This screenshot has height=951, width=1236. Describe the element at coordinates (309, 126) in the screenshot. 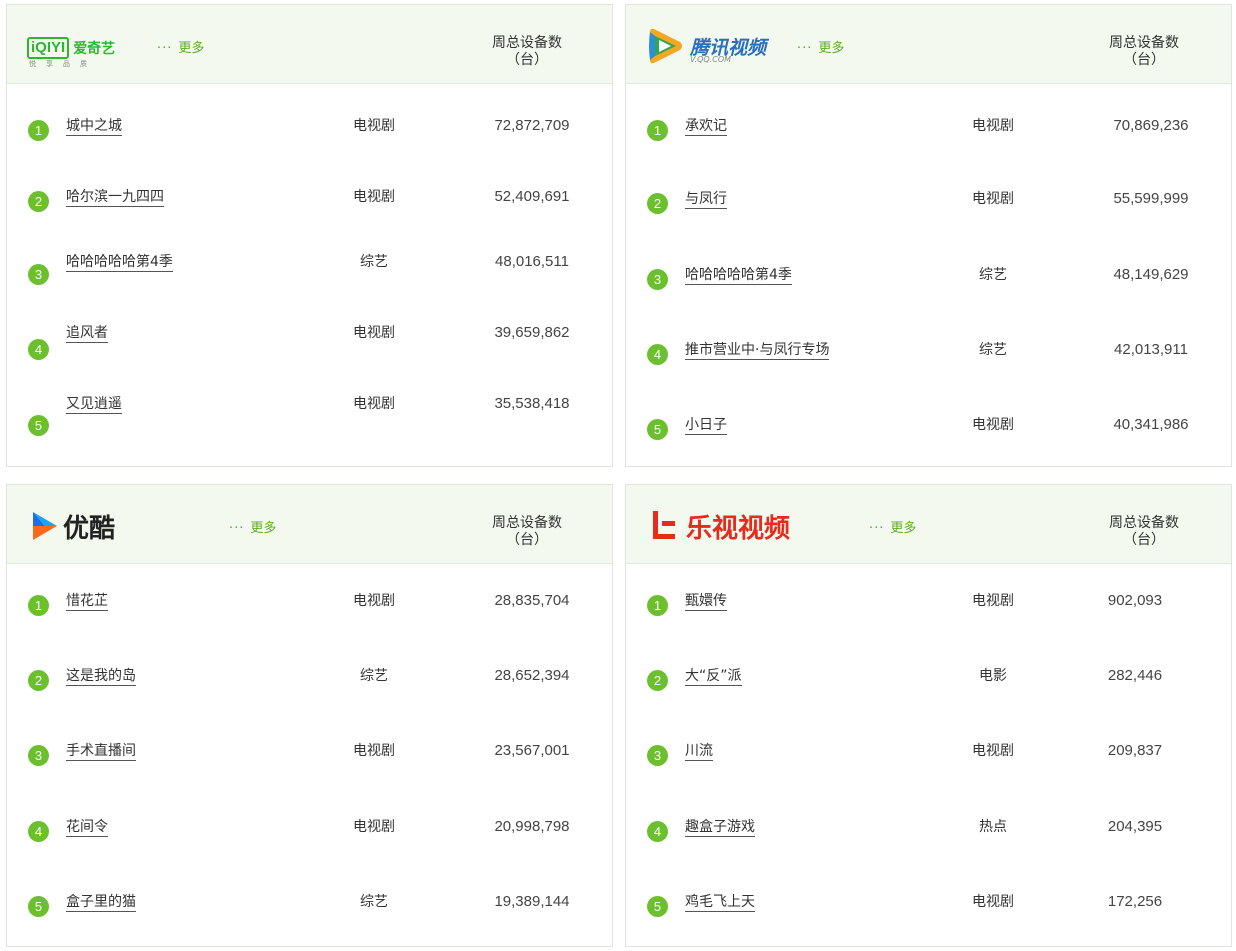

I see `table-row: 1 城中之城 电视剧 72,872,709` at that location.